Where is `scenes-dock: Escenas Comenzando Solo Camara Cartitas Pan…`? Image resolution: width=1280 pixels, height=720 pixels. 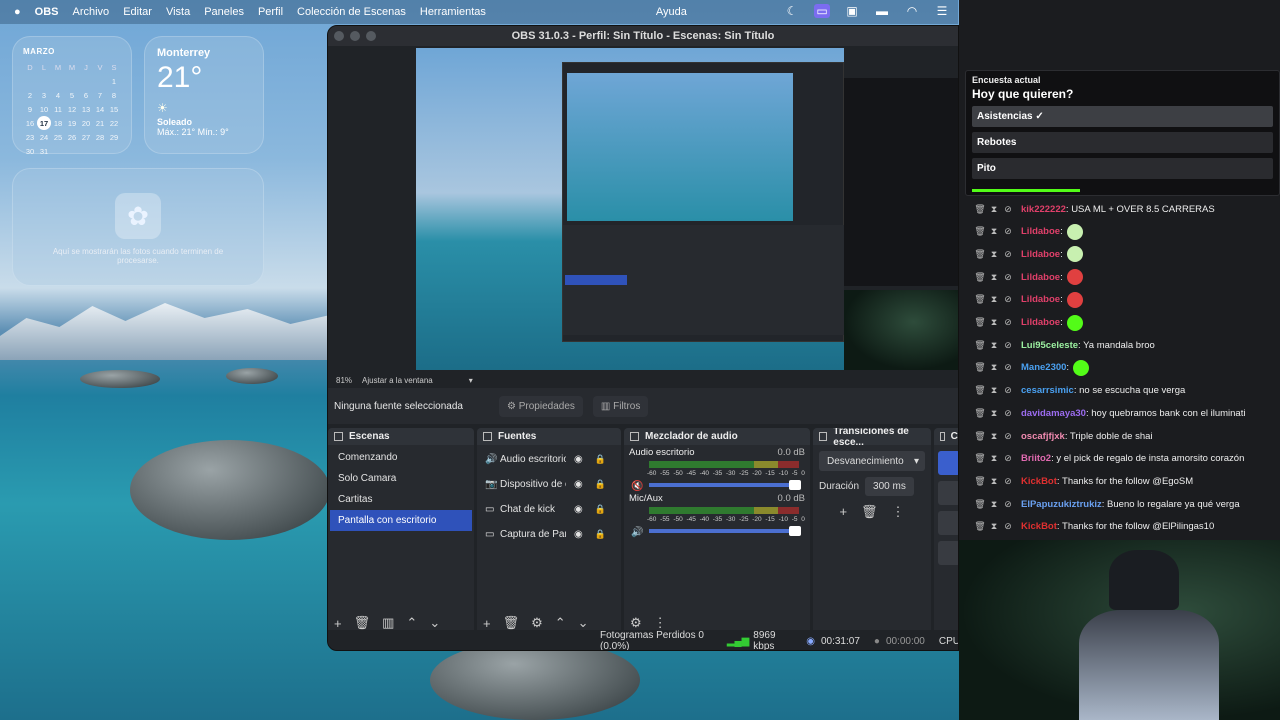 scenes-dock: Escenas Comenzando Solo Camara Cartitas Pan… is located at coordinates (401, 531).